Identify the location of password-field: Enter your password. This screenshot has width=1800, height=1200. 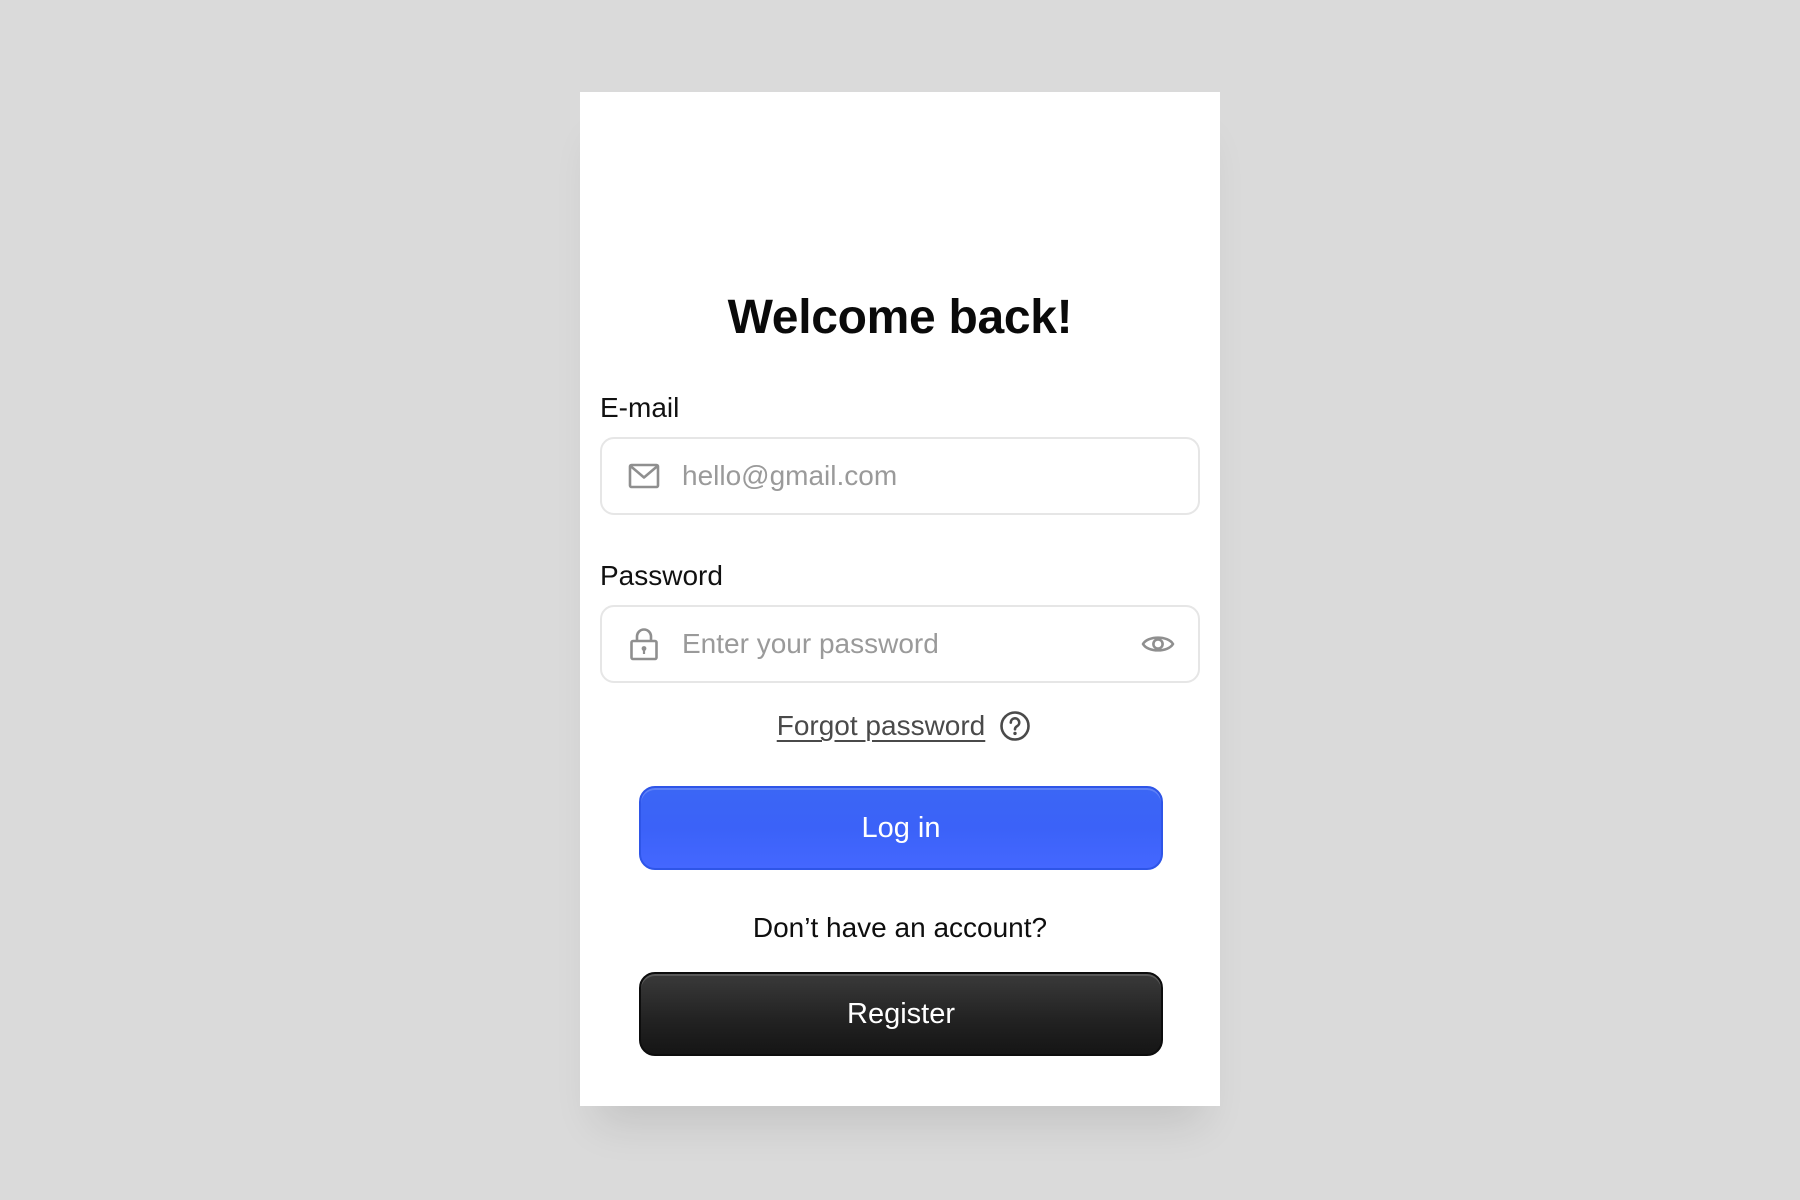
(900, 644).